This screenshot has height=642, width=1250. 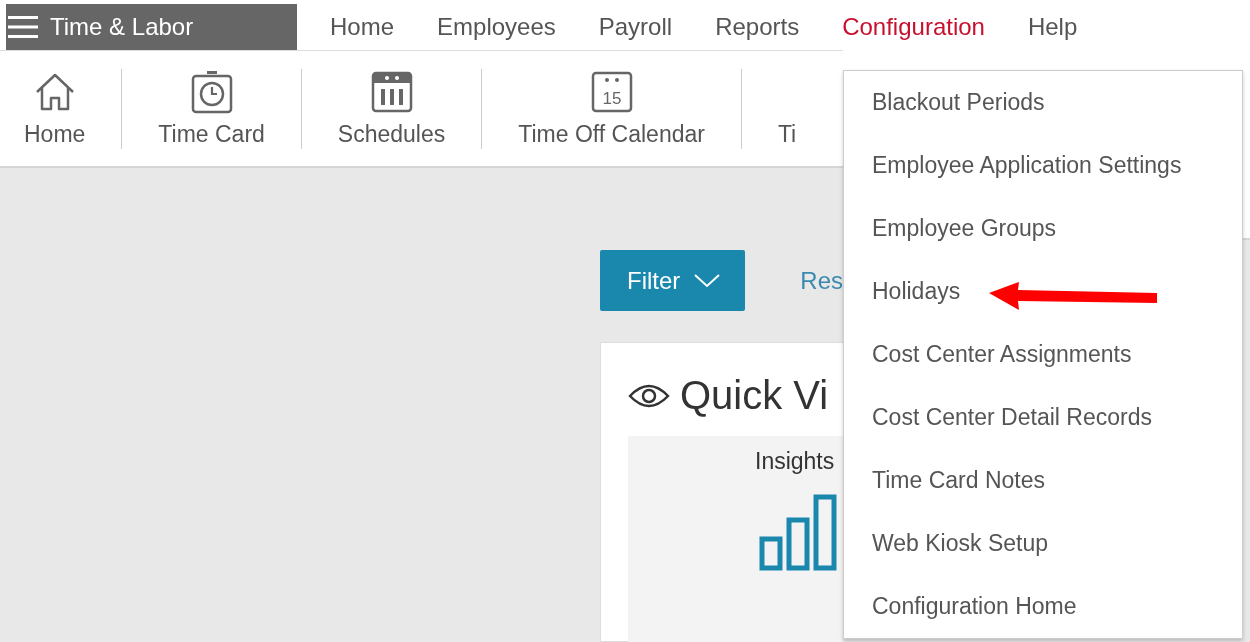 I want to click on menu-item: Configuration Home, so click(x=1043, y=606).